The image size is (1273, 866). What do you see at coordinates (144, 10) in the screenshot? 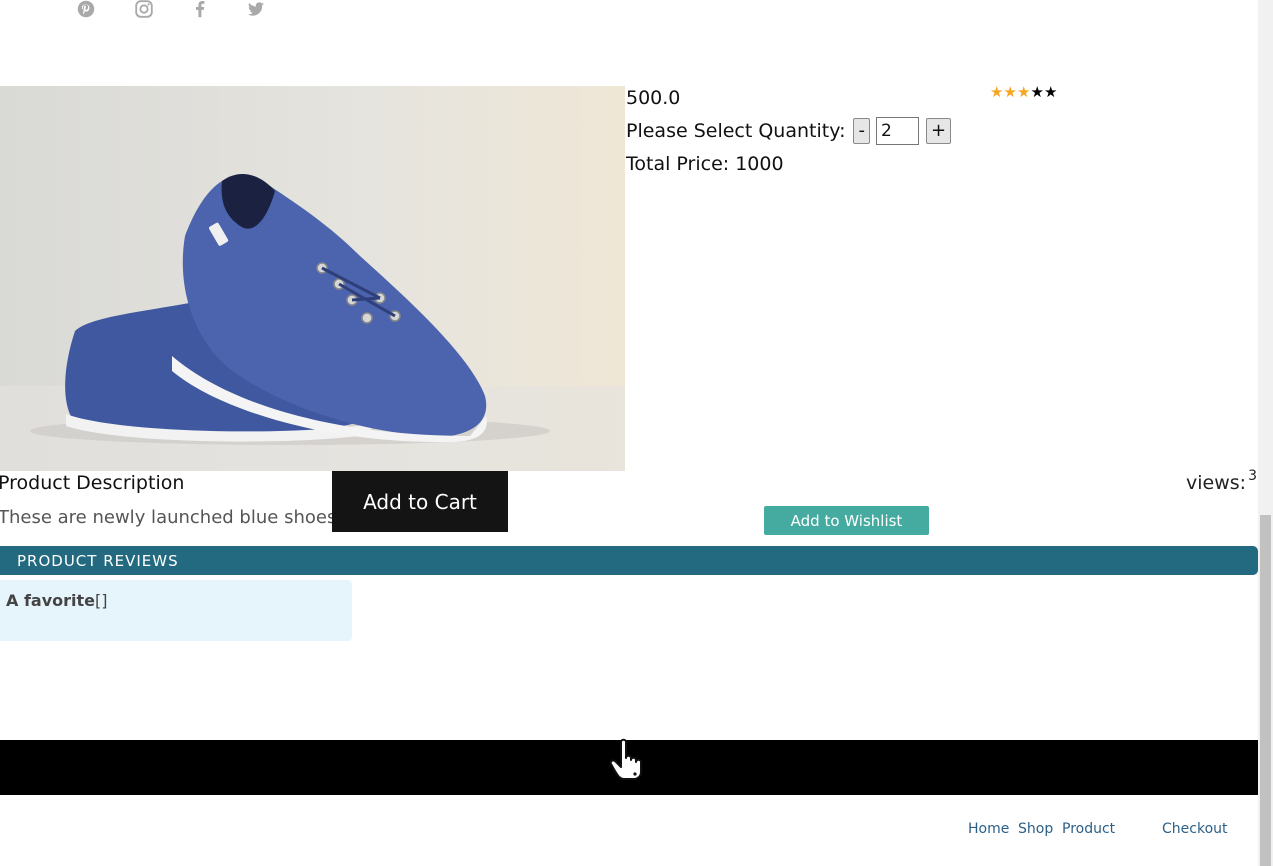
I see `instagram-icon` at bounding box center [144, 10].